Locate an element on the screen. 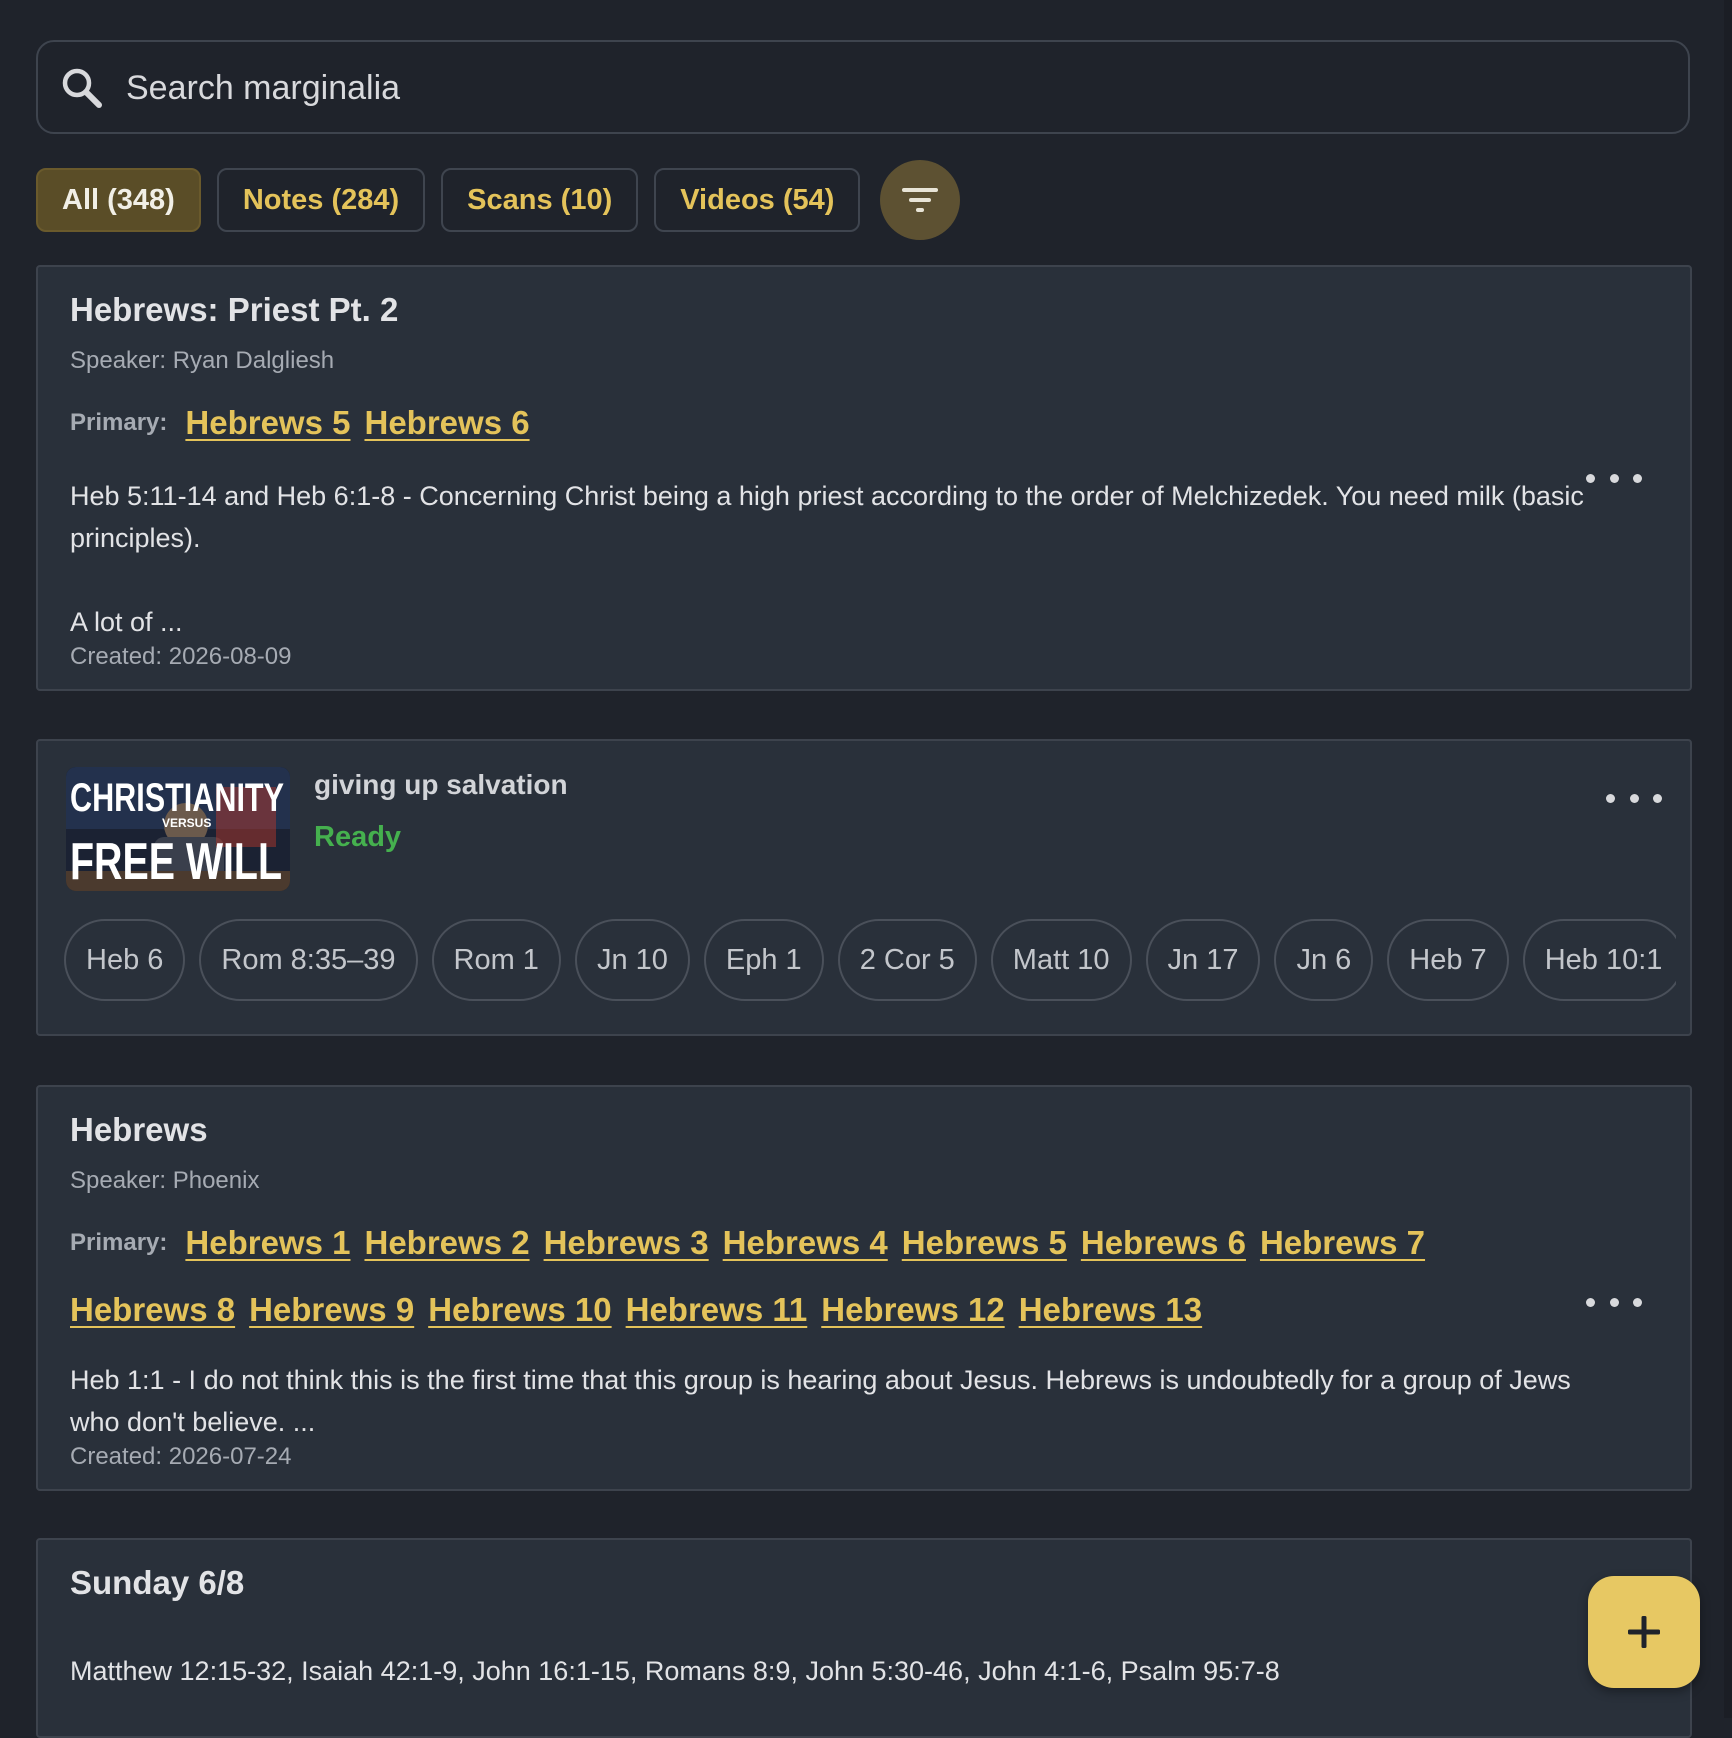 This screenshot has width=1732, height=1738. ref-link: Hebrews 4 is located at coordinates (805, 1242).